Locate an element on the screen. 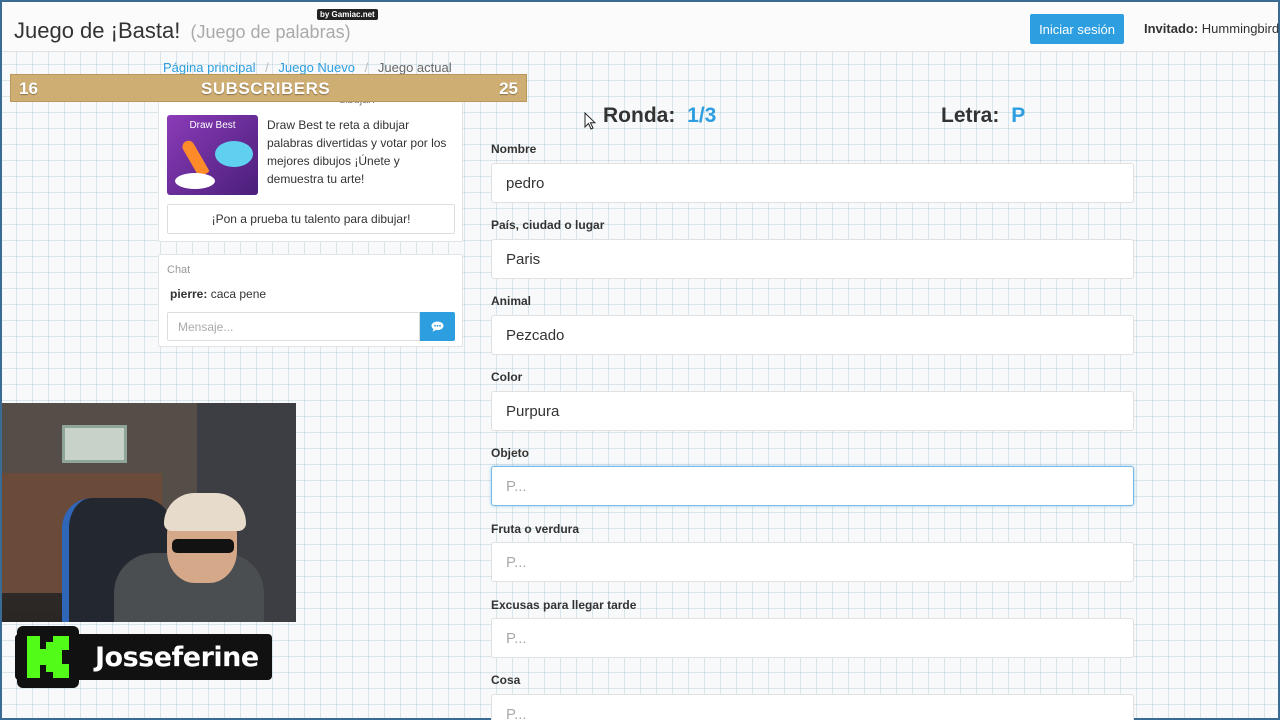  streamer-name: Josseferine is located at coordinates (177, 657).